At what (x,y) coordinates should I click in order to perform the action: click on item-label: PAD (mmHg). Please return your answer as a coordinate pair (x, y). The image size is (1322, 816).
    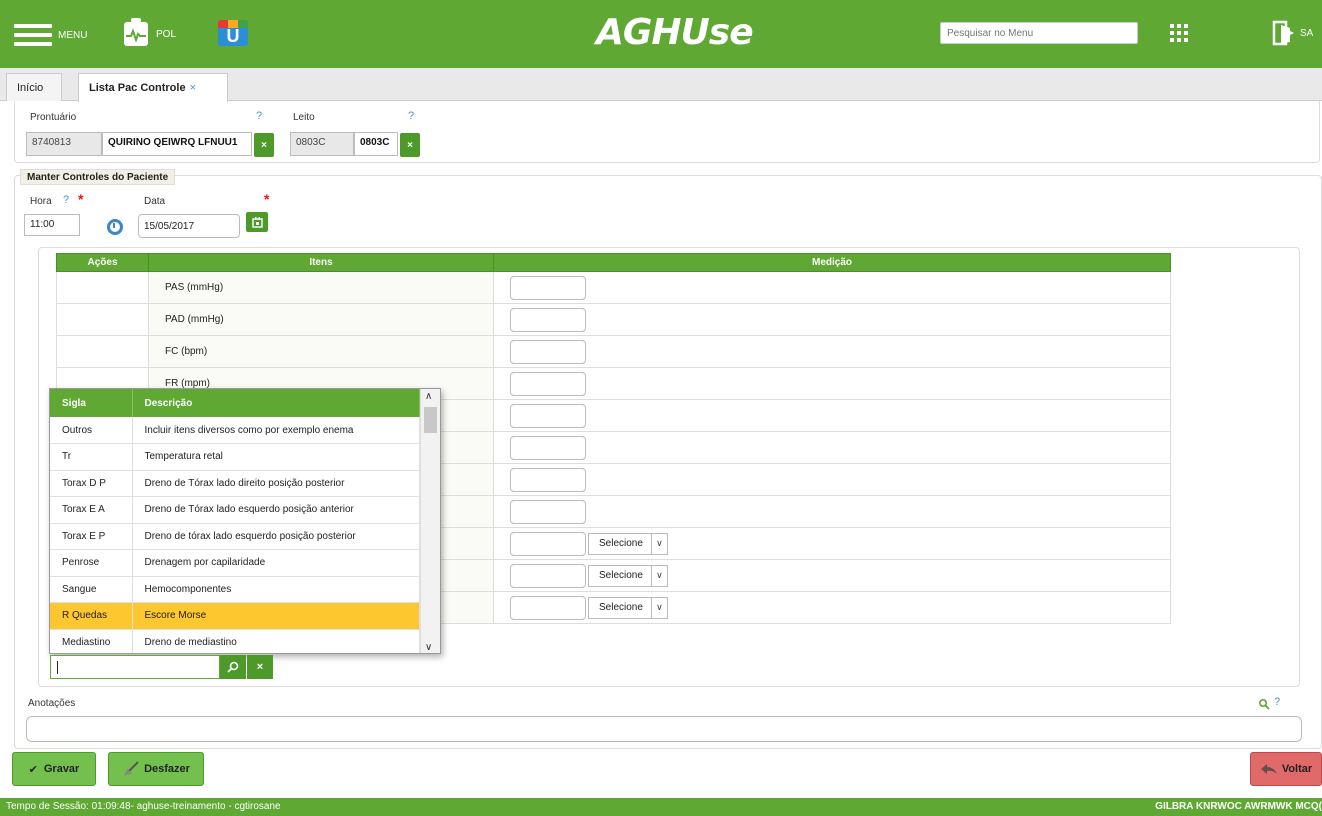
    Looking at the image, I should click on (321, 319).